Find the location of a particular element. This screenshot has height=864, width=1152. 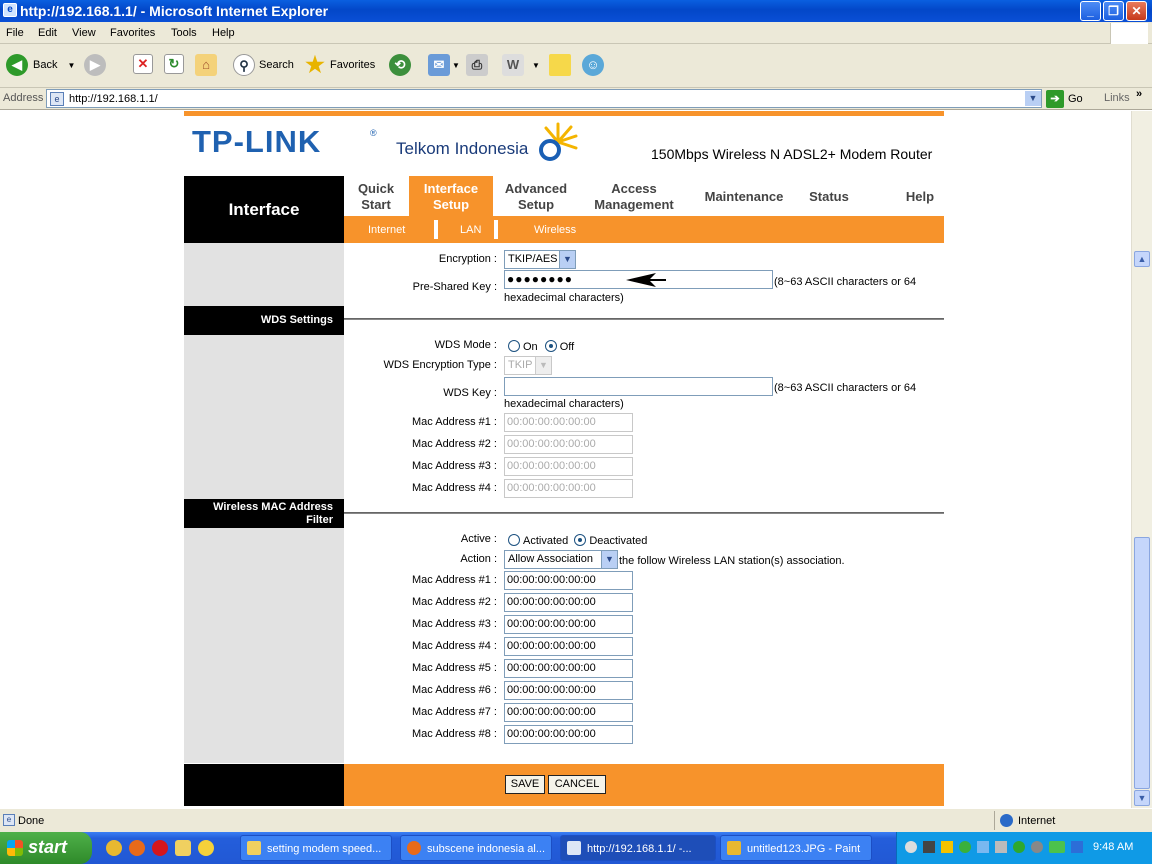

wds-key-input is located at coordinates (638, 386).